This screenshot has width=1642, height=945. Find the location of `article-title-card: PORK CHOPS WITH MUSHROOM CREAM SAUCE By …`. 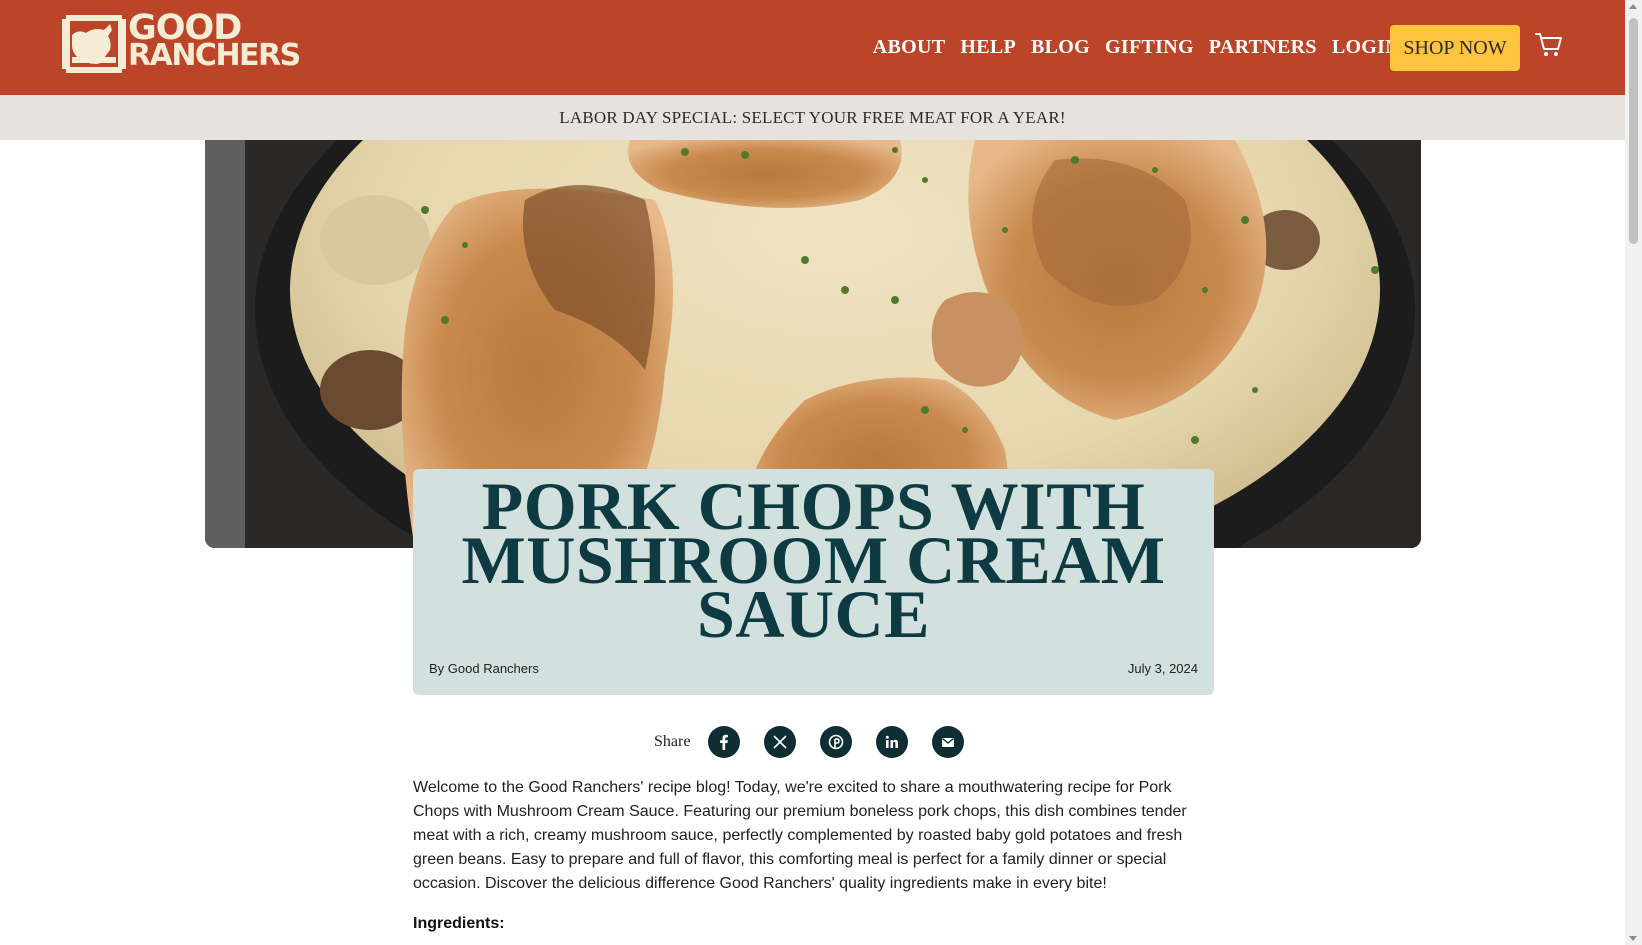

article-title-card: PORK CHOPS WITH MUSHROOM CREAM SAUCE By … is located at coordinates (813, 582).